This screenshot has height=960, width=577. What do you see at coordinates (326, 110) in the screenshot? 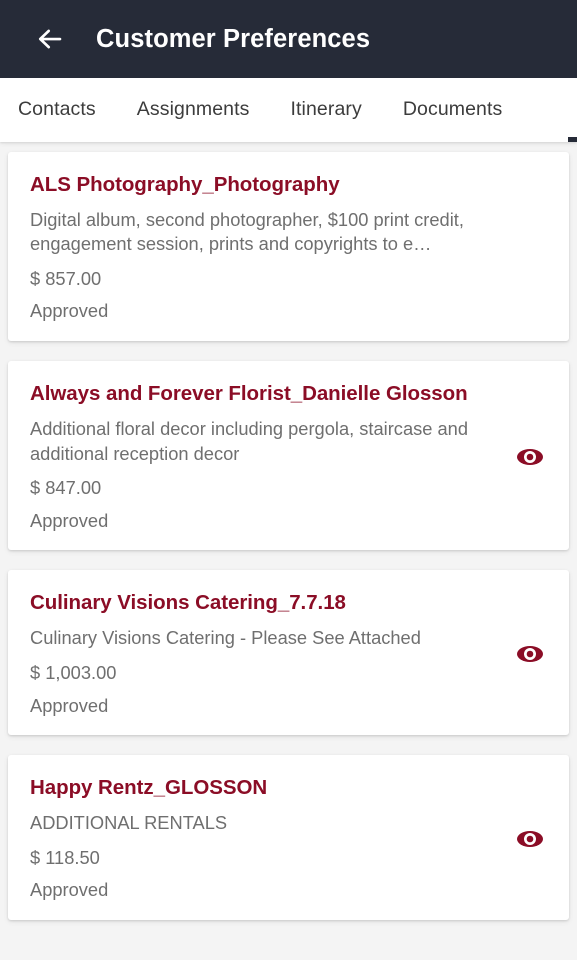
I see `tab-itinerary: Itinerary` at bounding box center [326, 110].